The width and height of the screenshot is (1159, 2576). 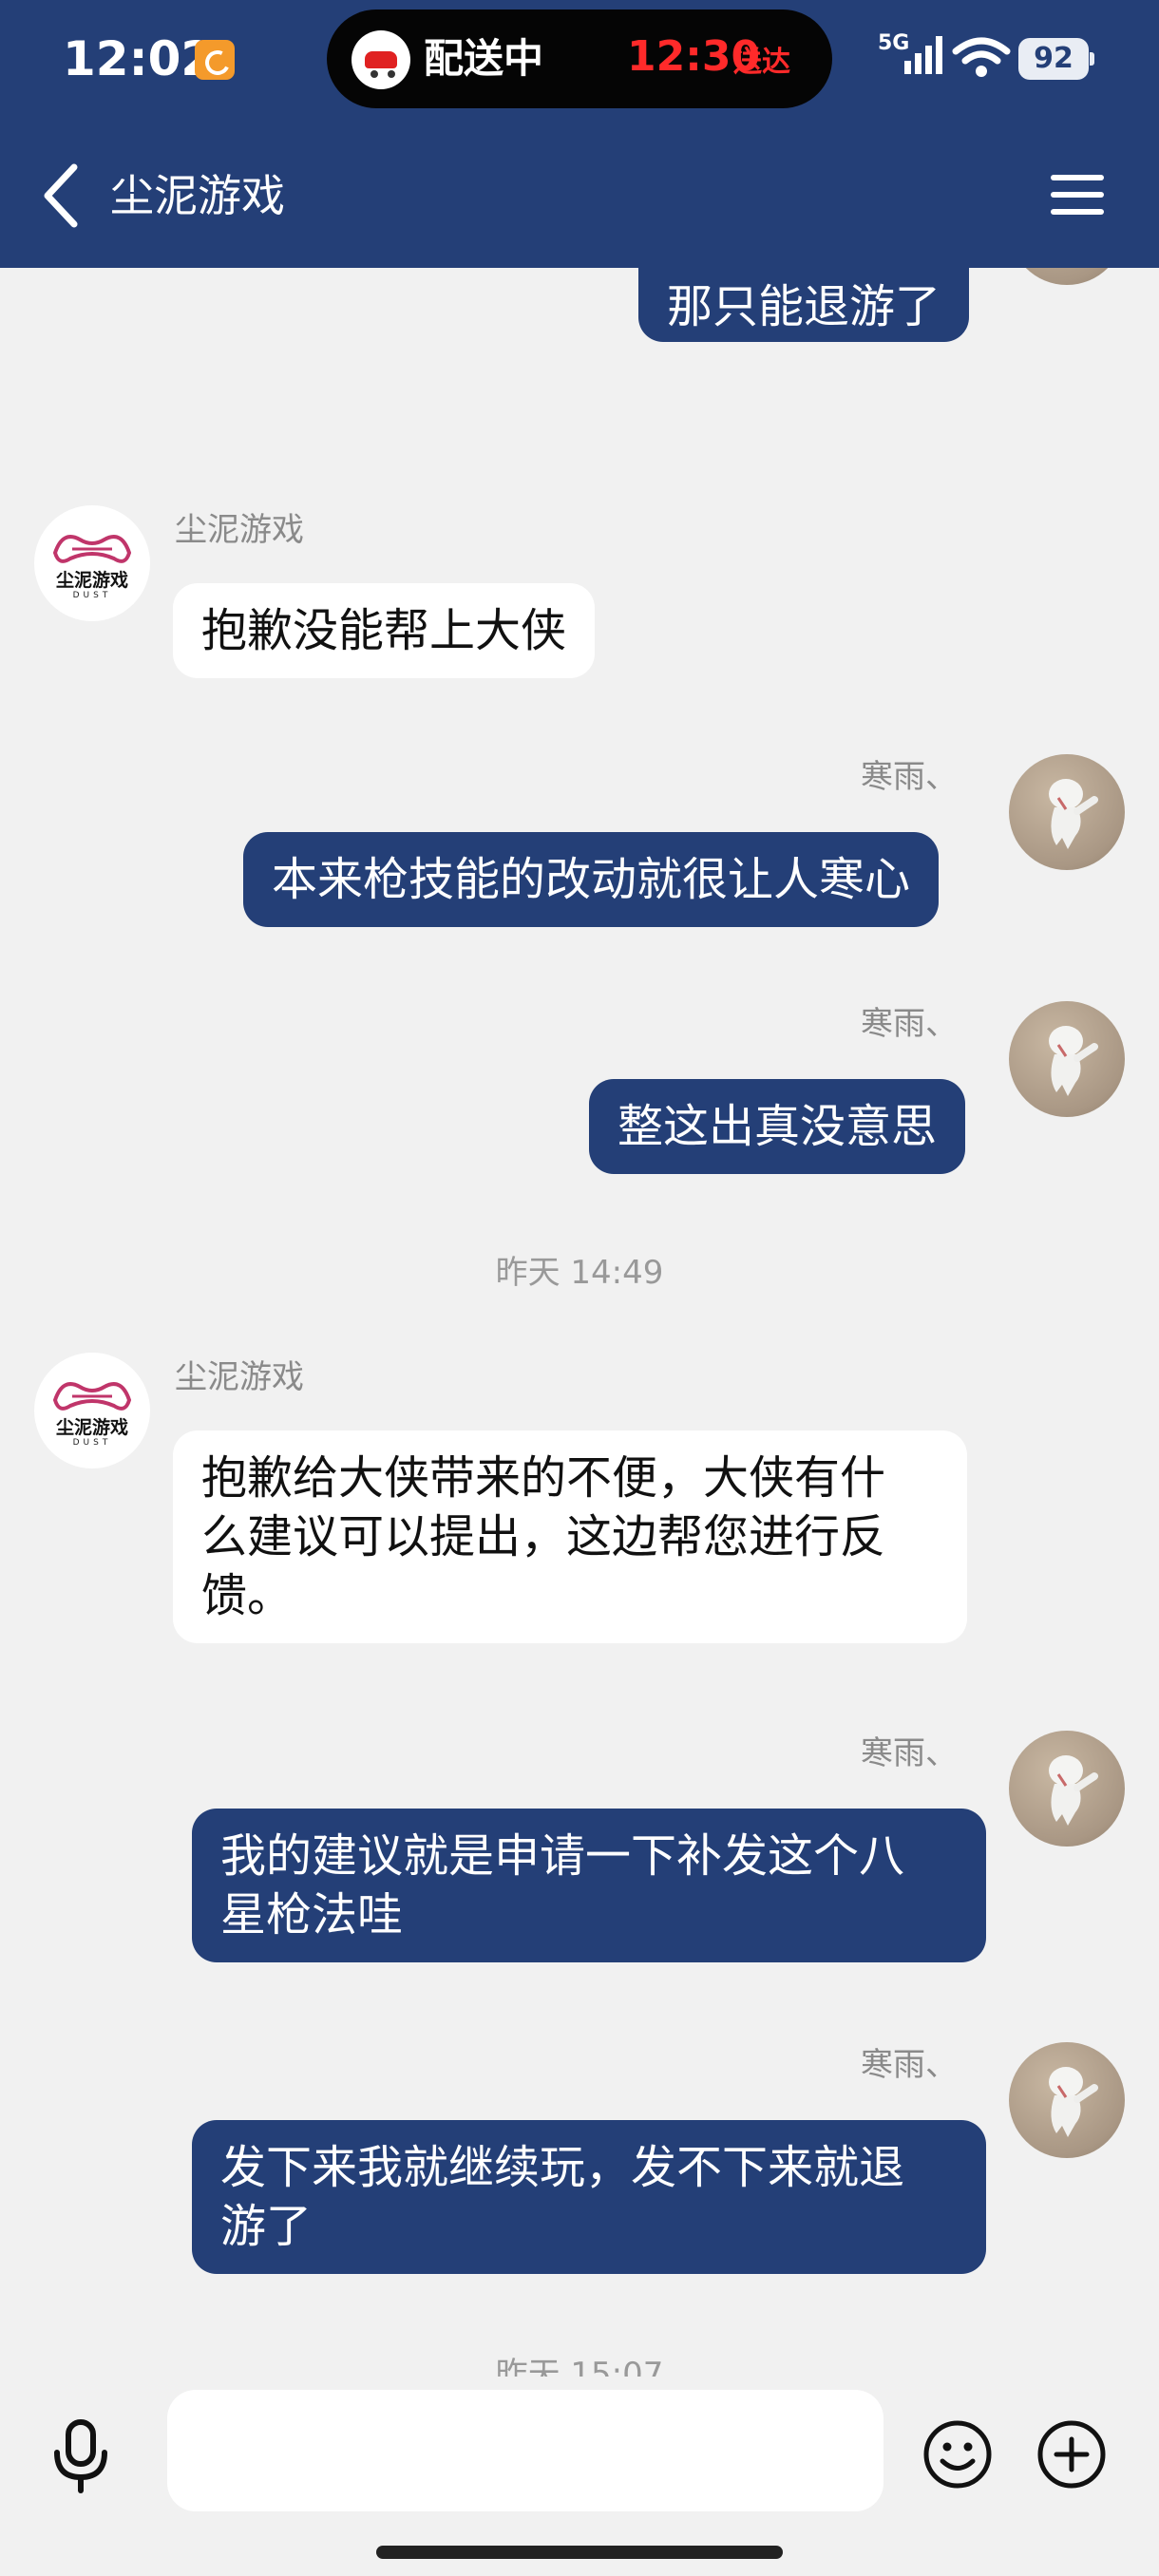 I want to click on cellular-signal-icon: 5G, so click(x=910, y=52).